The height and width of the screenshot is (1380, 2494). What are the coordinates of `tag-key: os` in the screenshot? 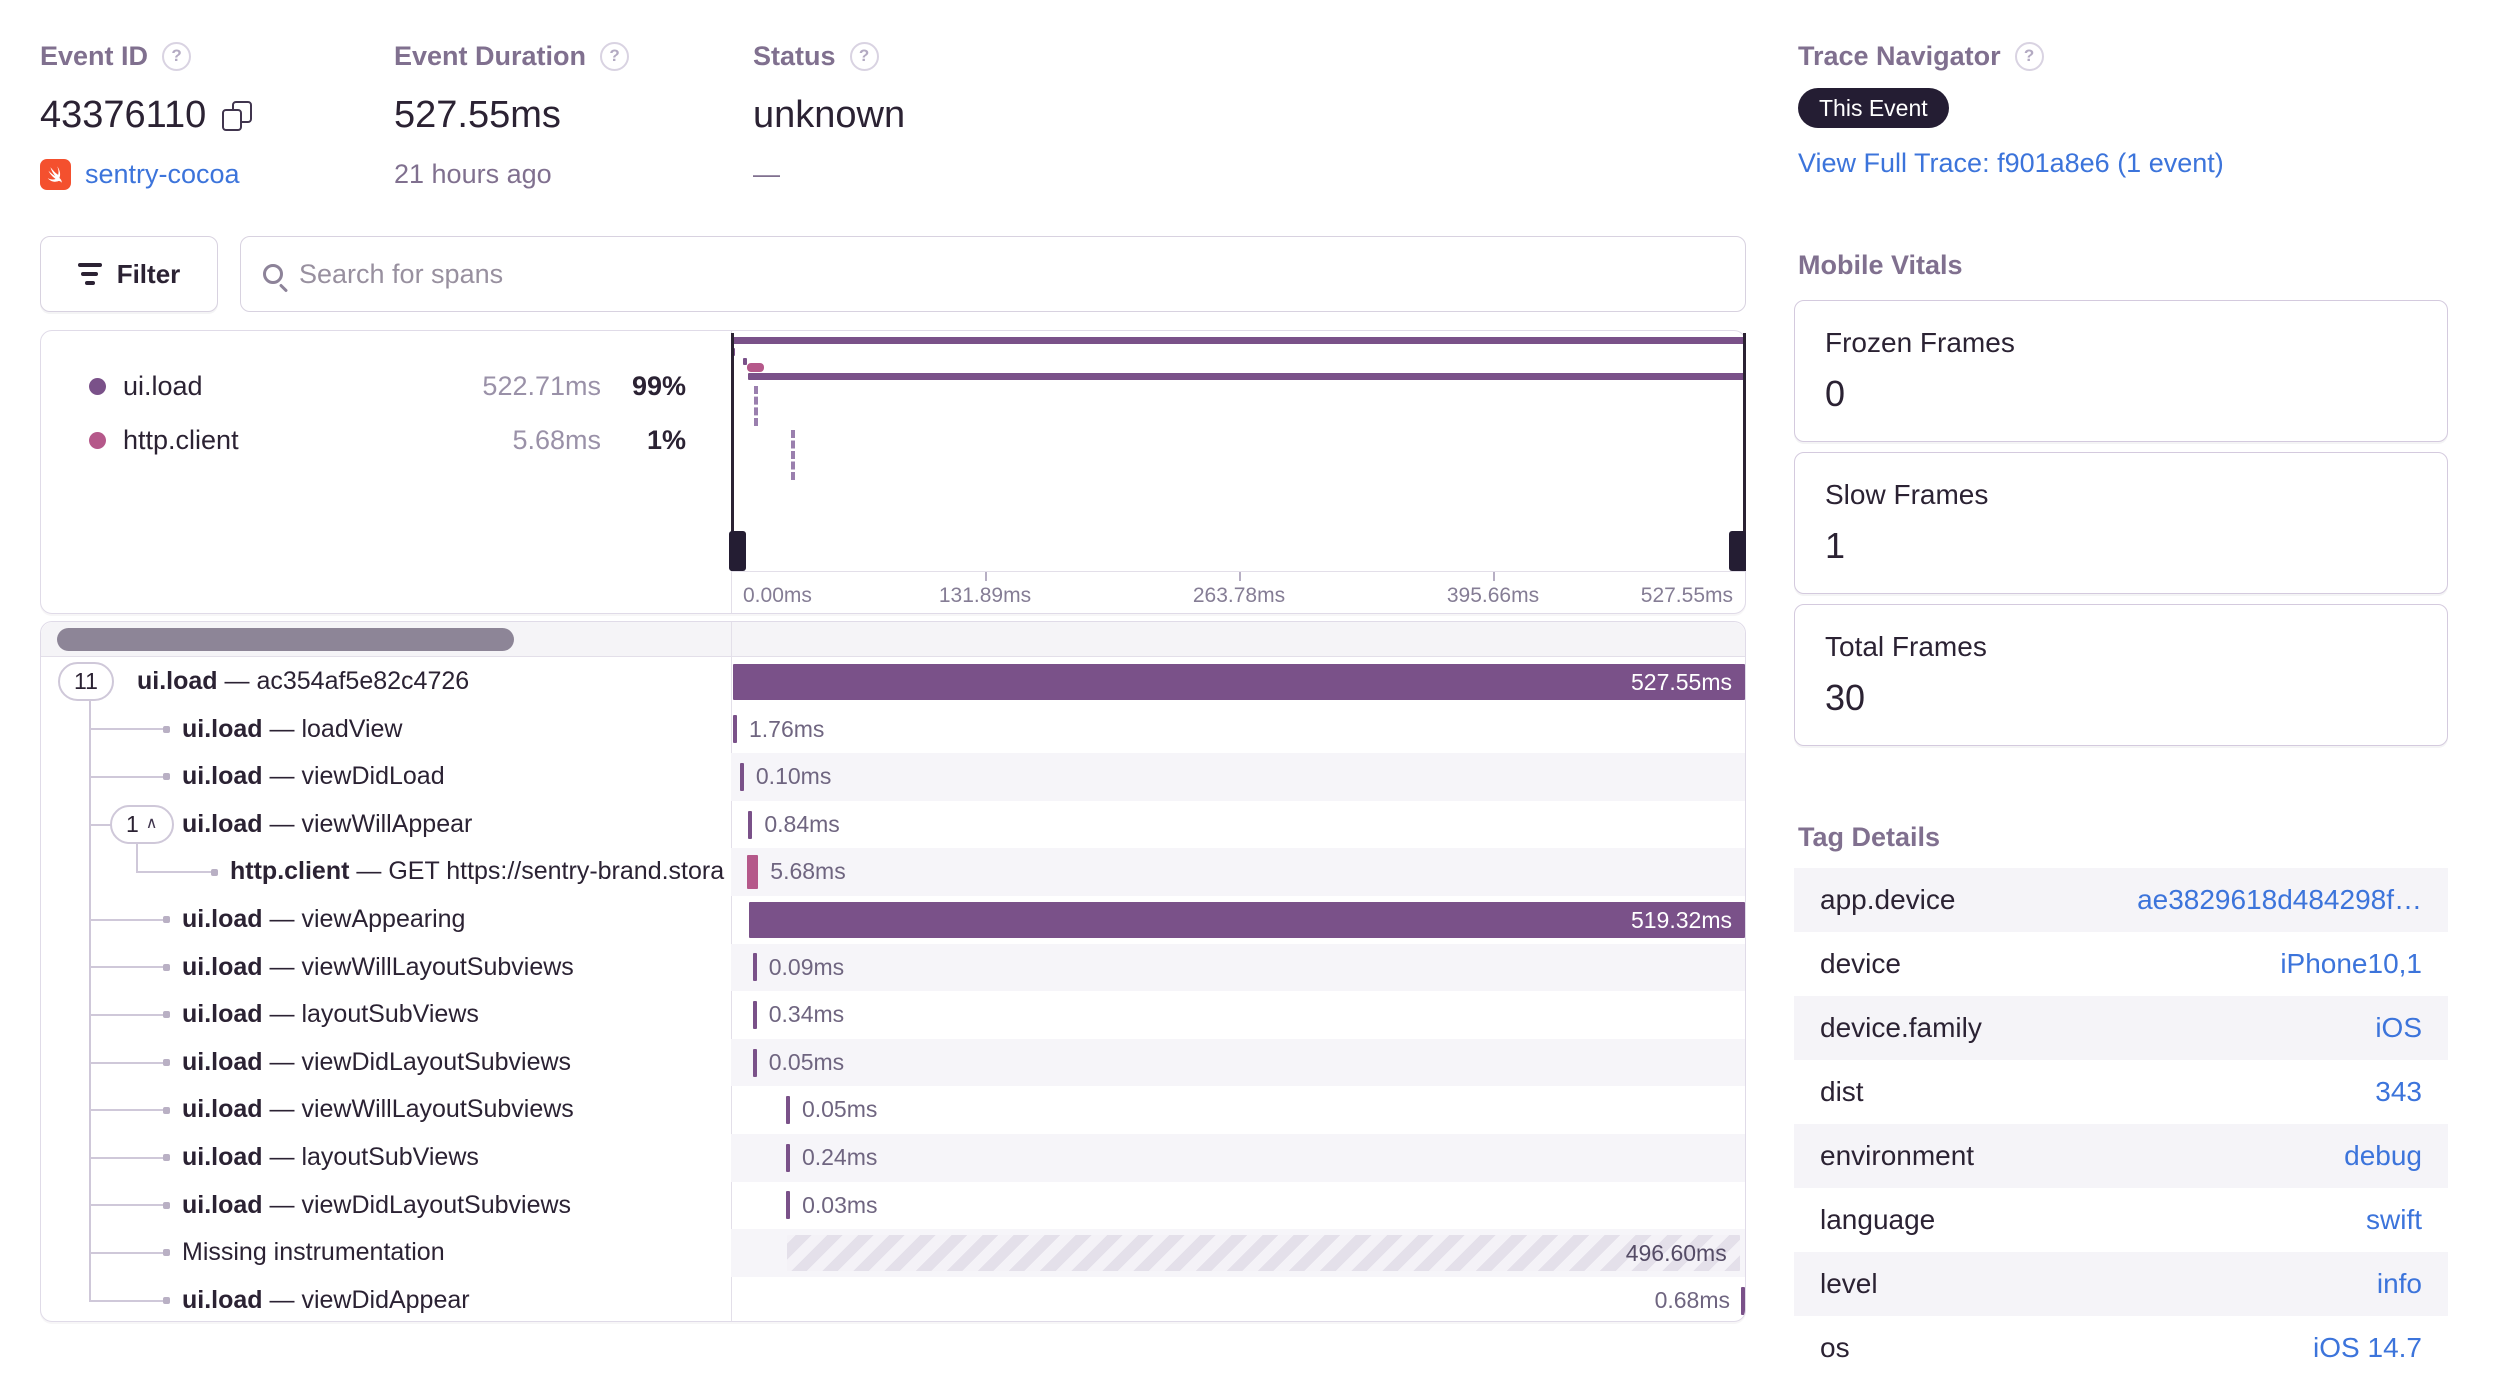 It's located at (1835, 1347).